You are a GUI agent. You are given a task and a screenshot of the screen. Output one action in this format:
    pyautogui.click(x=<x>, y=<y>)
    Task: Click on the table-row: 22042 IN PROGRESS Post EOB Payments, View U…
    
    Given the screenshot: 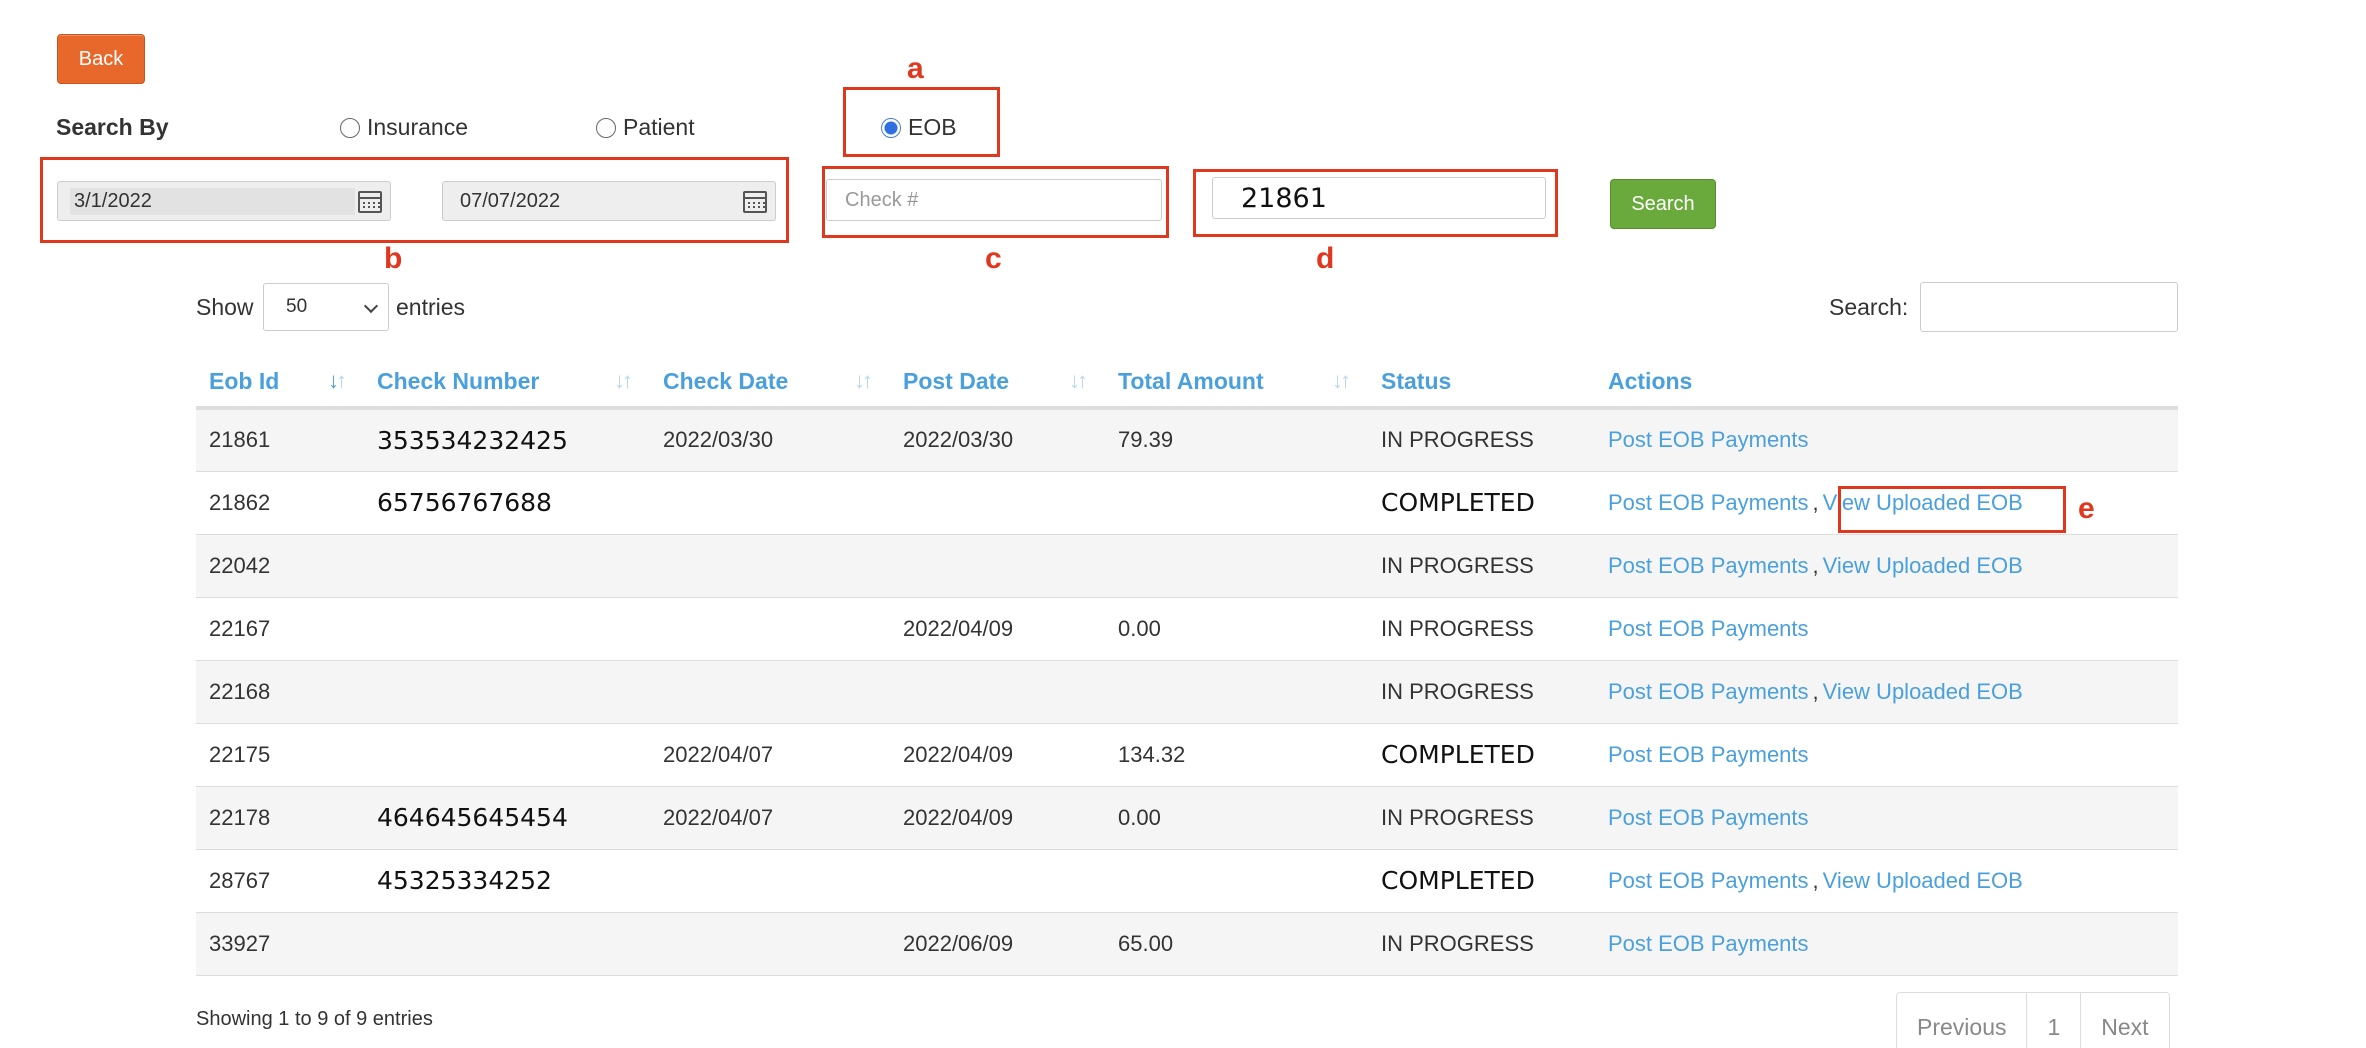 What is the action you would take?
    pyautogui.click(x=1187, y=566)
    